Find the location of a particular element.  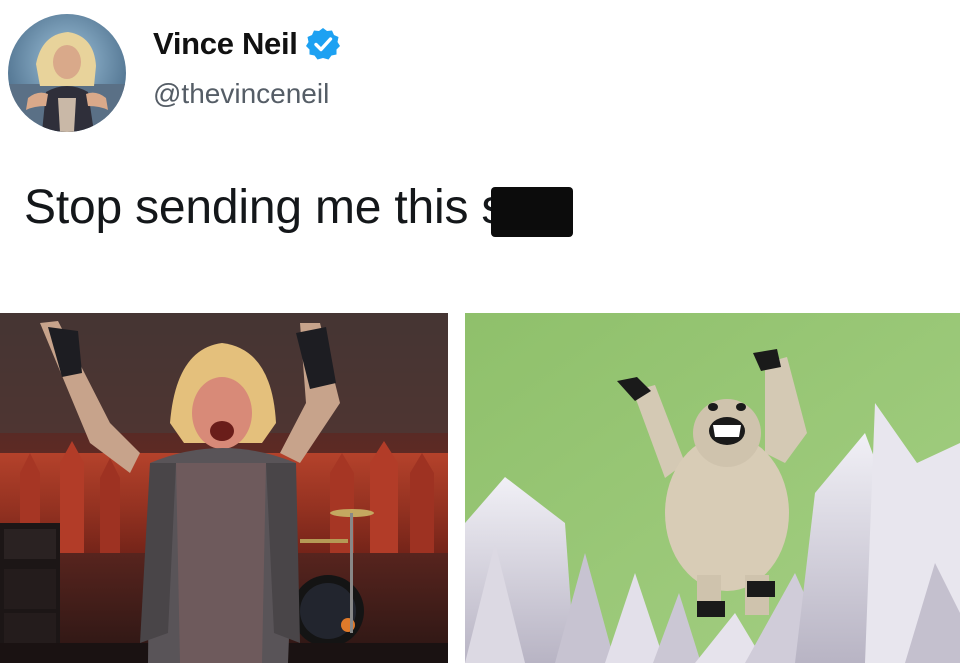

avatar is located at coordinates (67, 73).